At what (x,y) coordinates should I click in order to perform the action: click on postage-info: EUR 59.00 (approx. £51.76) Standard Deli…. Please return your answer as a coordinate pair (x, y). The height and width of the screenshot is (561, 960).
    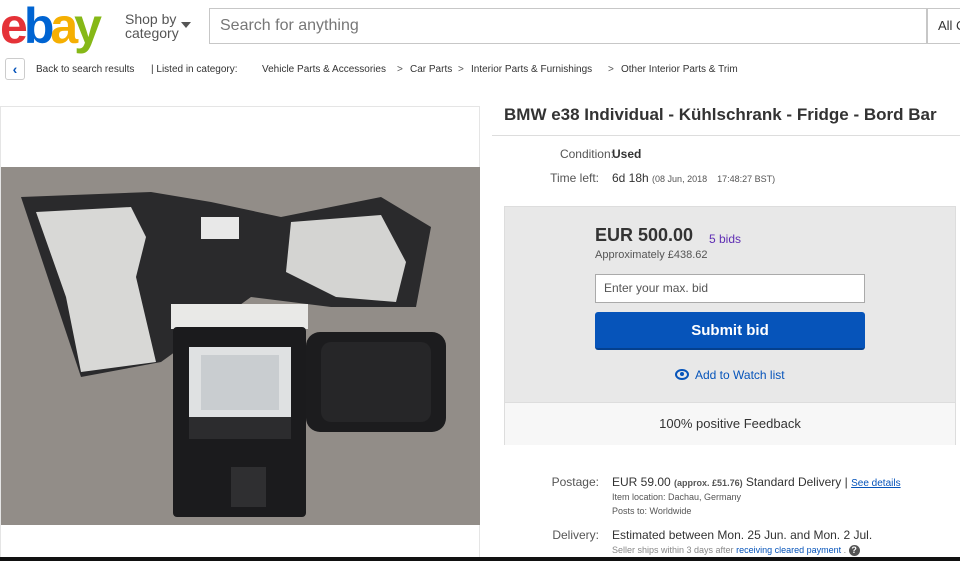
    Looking at the image, I should click on (756, 482).